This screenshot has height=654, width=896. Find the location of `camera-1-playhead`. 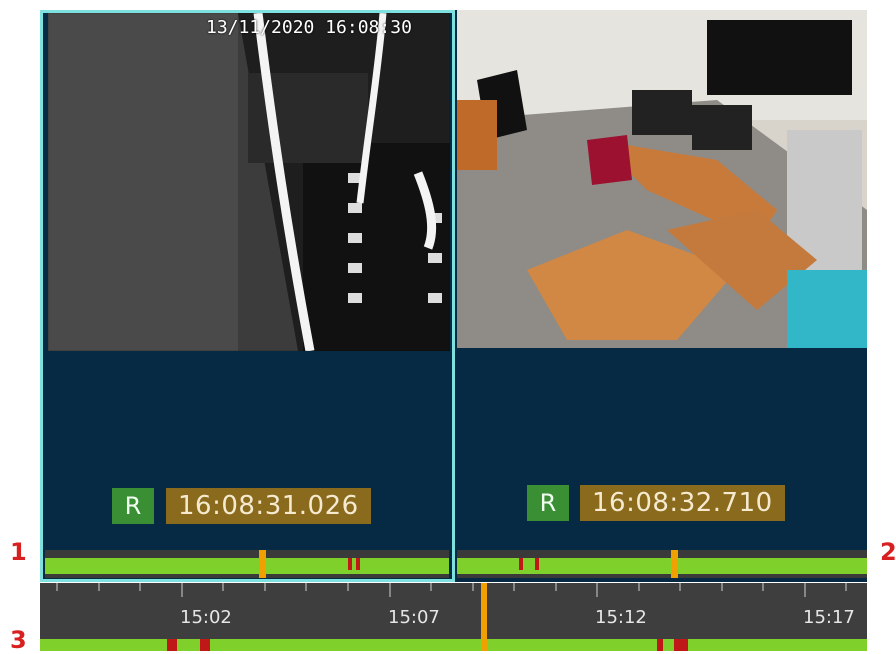

camera-1-playhead is located at coordinates (262, 564).